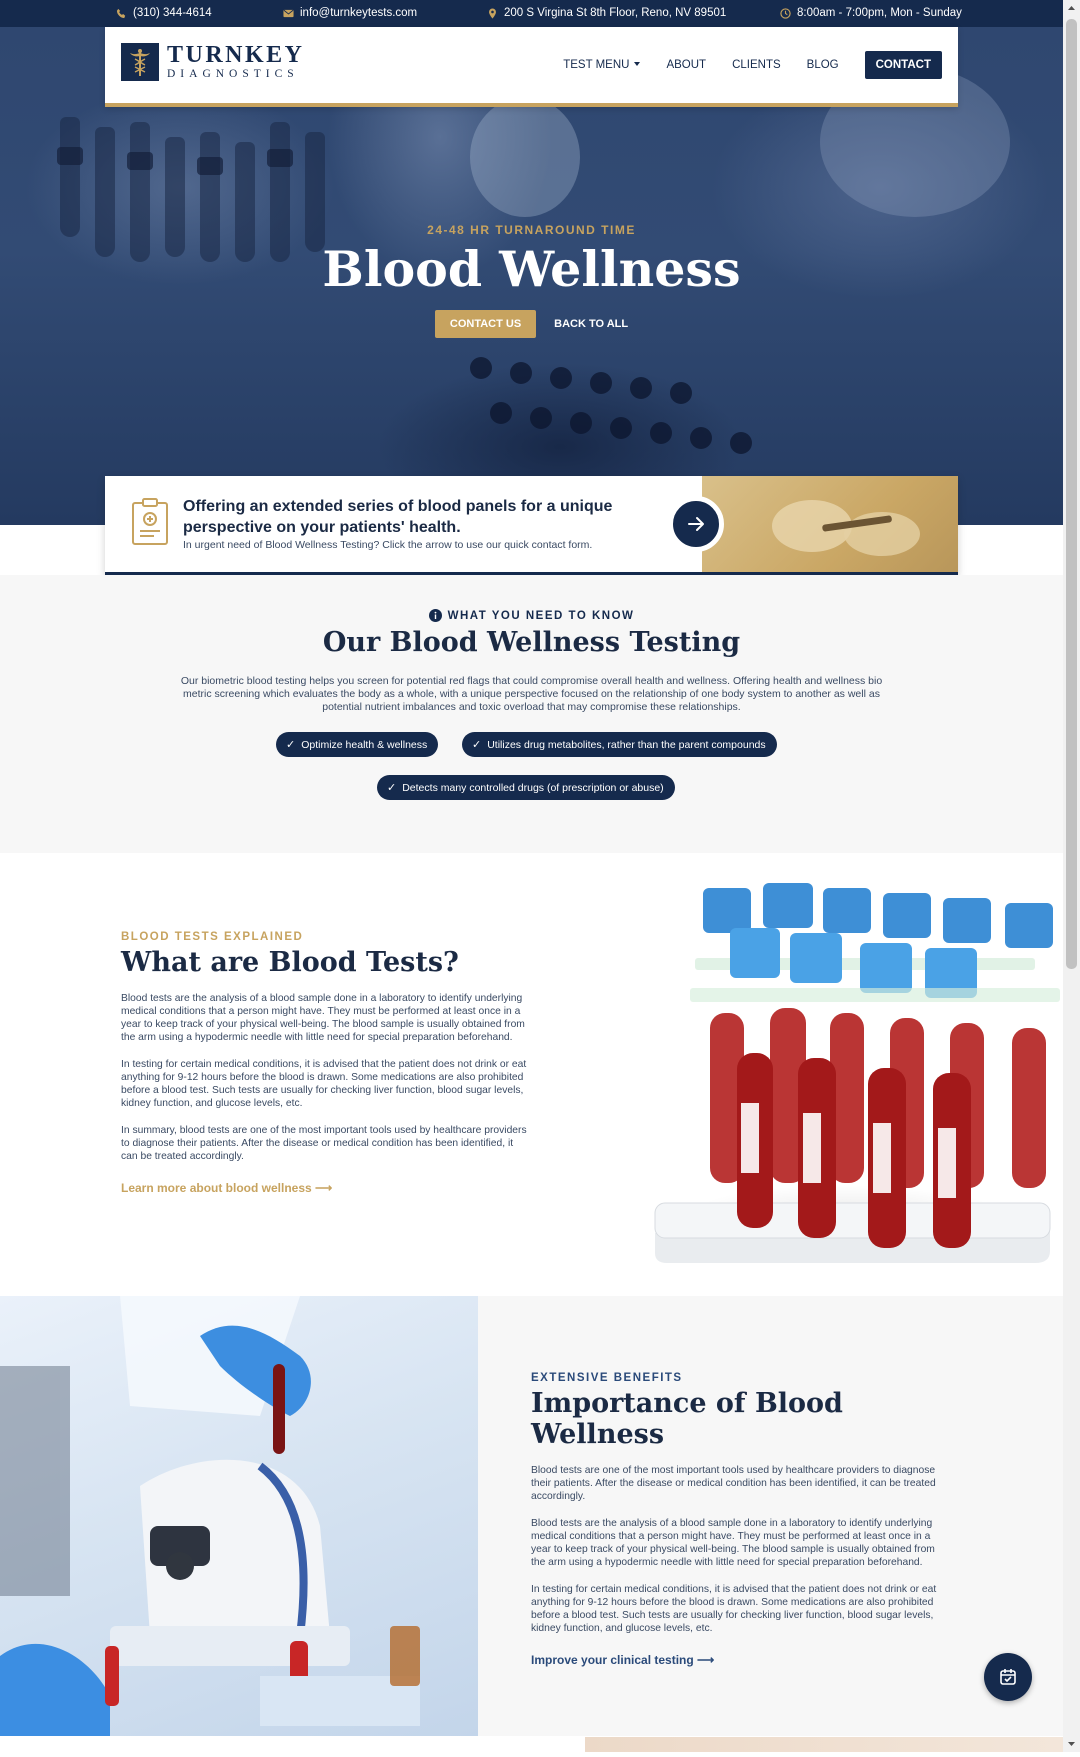 The image size is (1080, 1757). What do you see at coordinates (686, 65) in the screenshot?
I see `nav-about: ABOUT` at bounding box center [686, 65].